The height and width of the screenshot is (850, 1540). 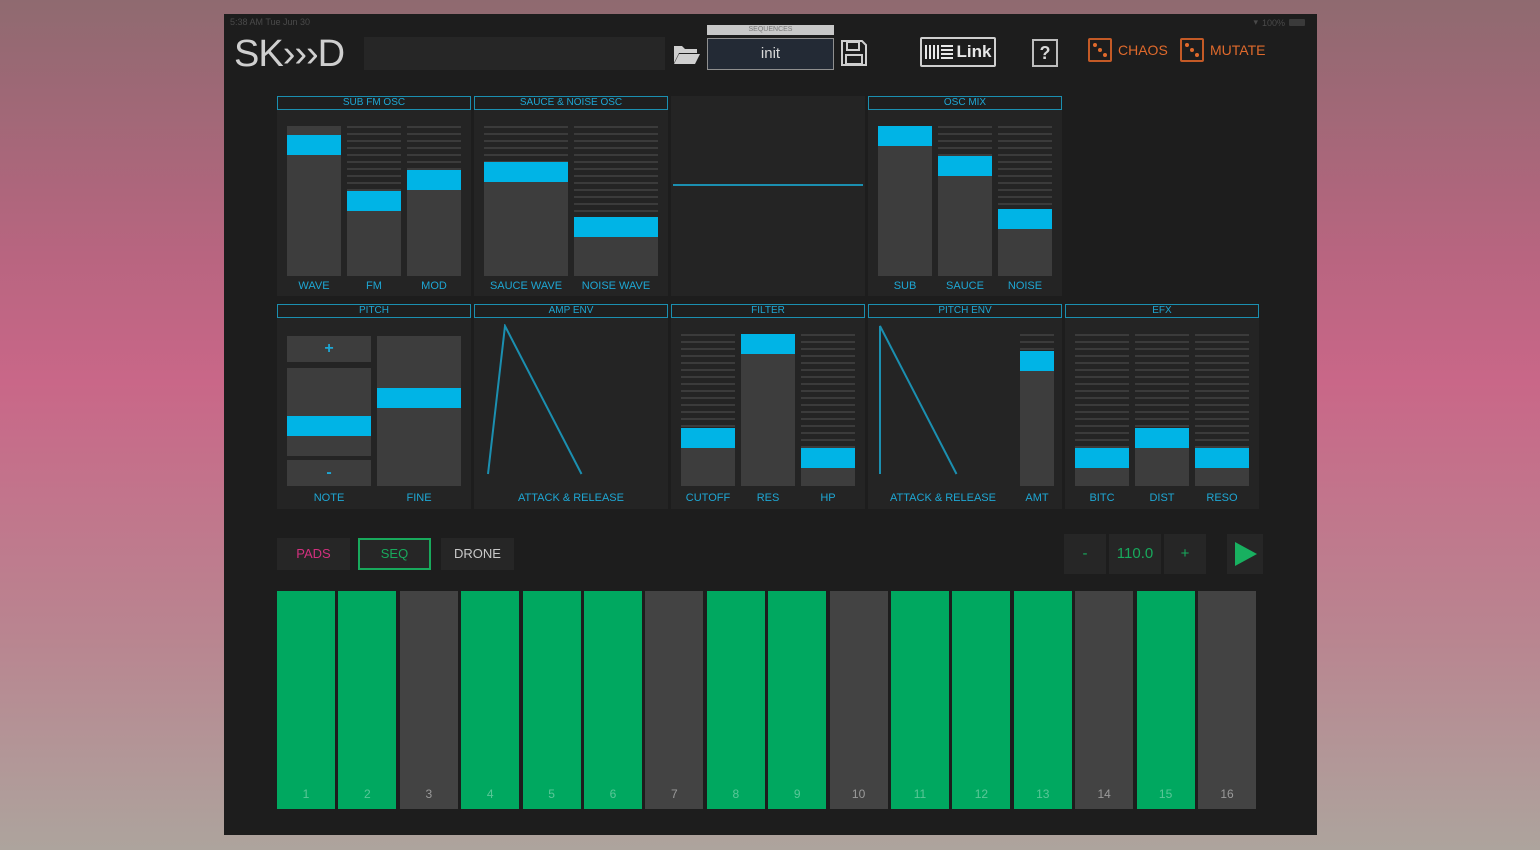 What do you see at coordinates (770, 54) in the screenshot?
I see `sequence-name-field: init` at bounding box center [770, 54].